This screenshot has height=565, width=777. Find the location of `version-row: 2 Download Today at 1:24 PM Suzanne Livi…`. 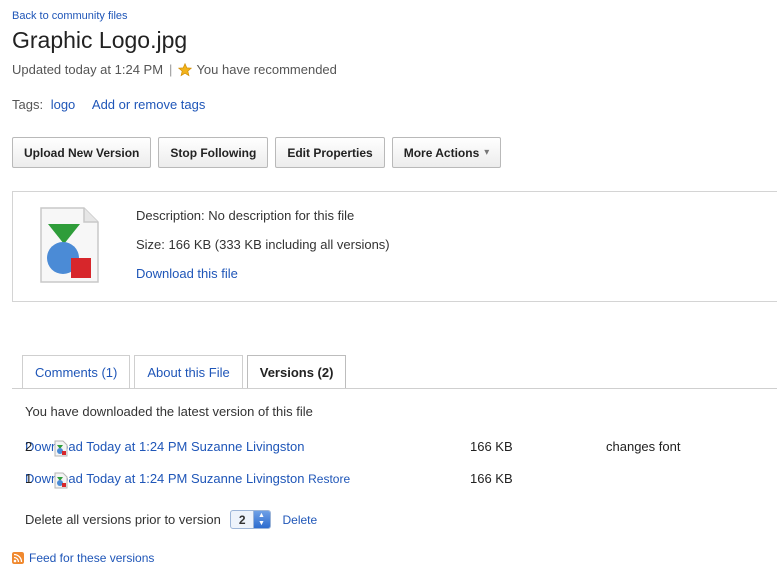

version-row: 2 Download Today at 1:24 PM Suzanne Livi… is located at coordinates (375, 449).